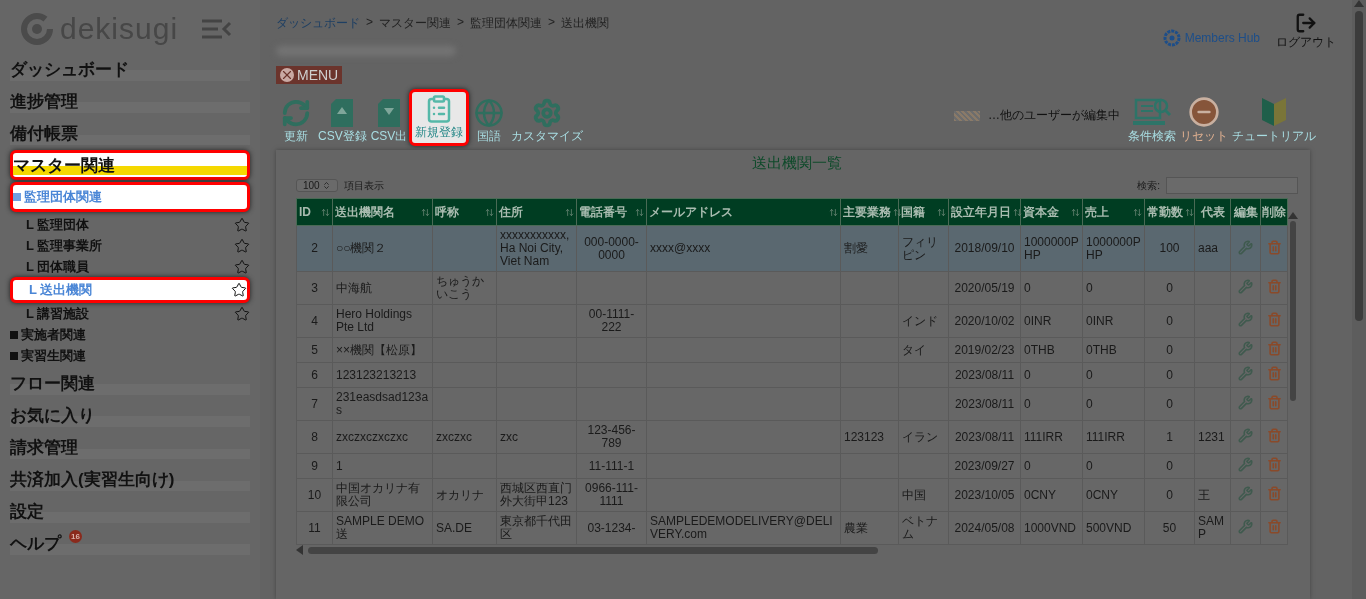 The width and height of the screenshot is (1366, 599). What do you see at coordinates (869, 212) in the screenshot?
I see `column-header: 主要業務` at bounding box center [869, 212].